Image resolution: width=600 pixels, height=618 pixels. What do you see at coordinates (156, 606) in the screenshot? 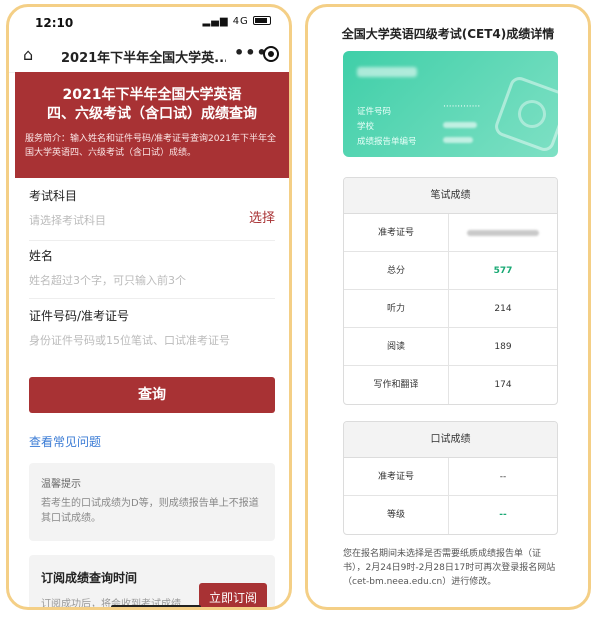
I see `home-indicator` at bounding box center [156, 606].